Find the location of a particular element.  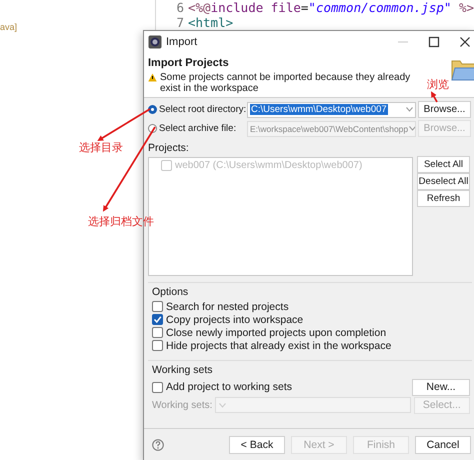

list-action-button: Deselect All is located at coordinates (443, 181).